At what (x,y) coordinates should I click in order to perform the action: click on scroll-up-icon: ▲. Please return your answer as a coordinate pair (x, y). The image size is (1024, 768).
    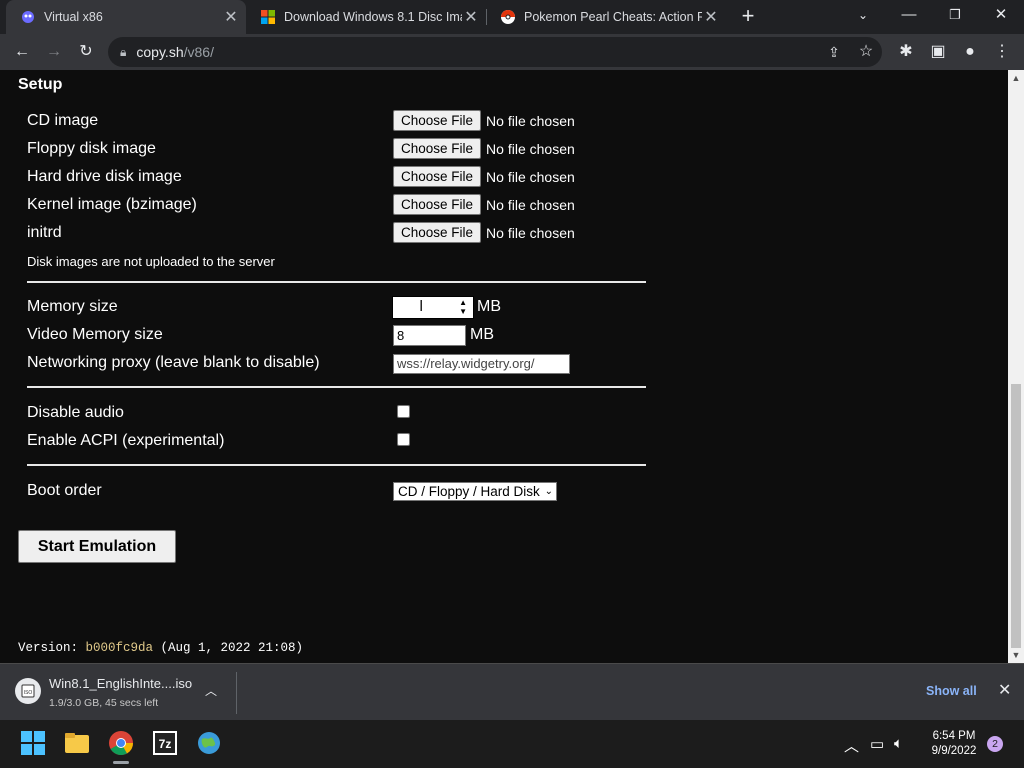
    Looking at the image, I should click on (1016, 78).